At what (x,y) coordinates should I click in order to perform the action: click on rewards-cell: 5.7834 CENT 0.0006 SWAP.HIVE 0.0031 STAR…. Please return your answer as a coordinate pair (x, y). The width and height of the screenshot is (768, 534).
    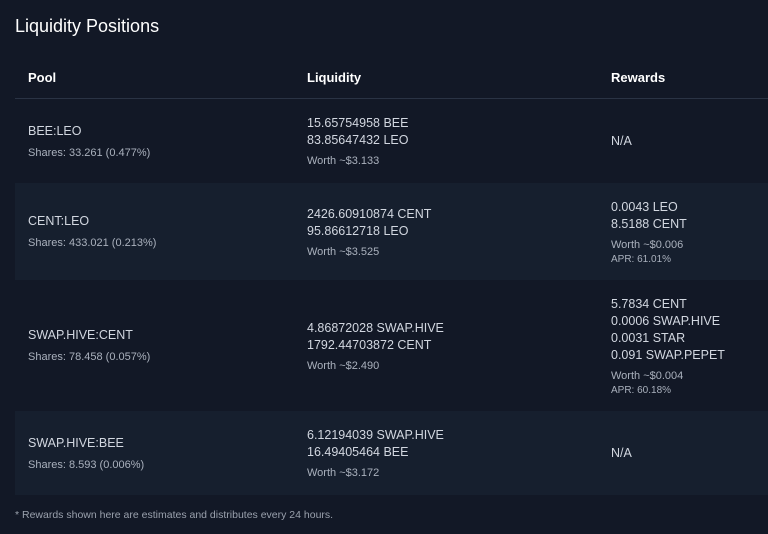
    Looking at the image, I should click on (668, 345).